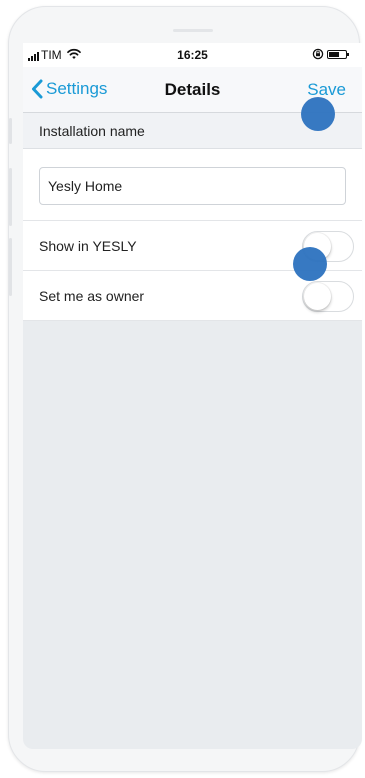  What do you see at coordinates (193, 30) in the screenshot?
I see `speaker-grille` at bounding box center [193, 30].